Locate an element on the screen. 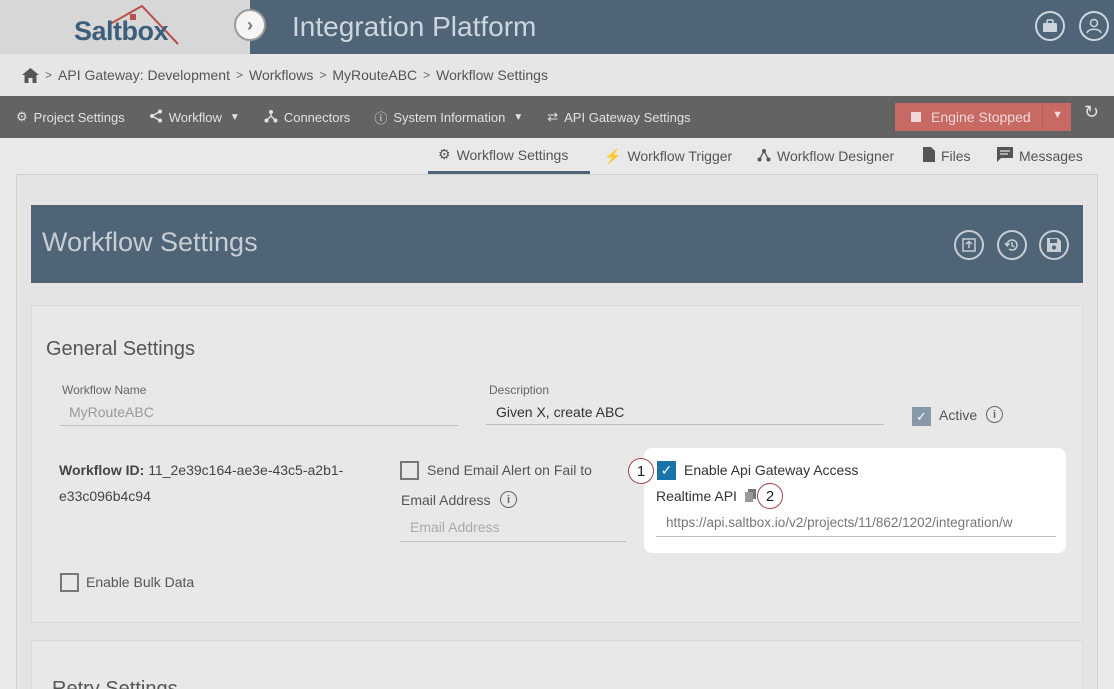  retry-settings-card is located at coordinates (557, 664).